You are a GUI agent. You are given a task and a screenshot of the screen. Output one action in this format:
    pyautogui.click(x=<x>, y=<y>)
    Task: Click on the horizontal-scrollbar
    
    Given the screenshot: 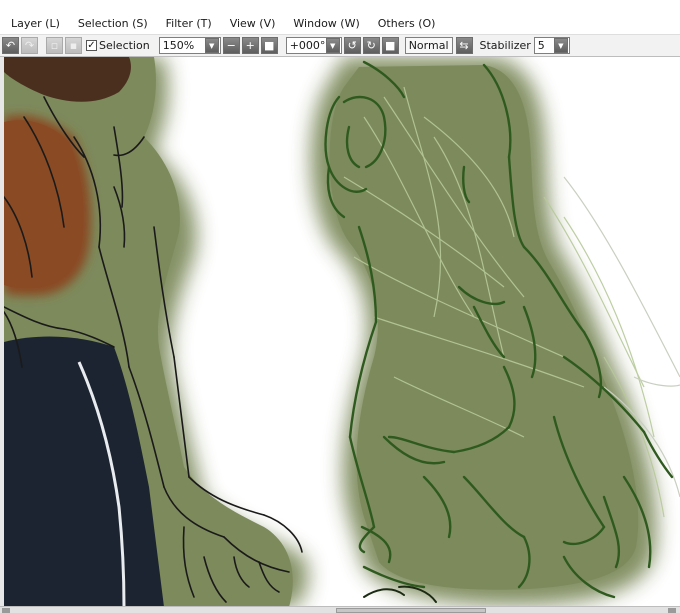 What is the action you would take?
    pyautogui.click(x=340, y=609)
    